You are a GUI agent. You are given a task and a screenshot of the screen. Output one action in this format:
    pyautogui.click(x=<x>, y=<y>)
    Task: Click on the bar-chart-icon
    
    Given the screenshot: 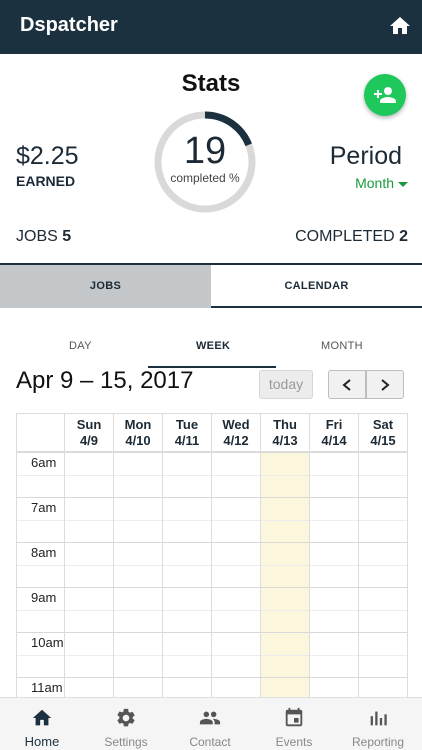 What is the action you would take?
    pyautogui.click(x=378, y=718)
    